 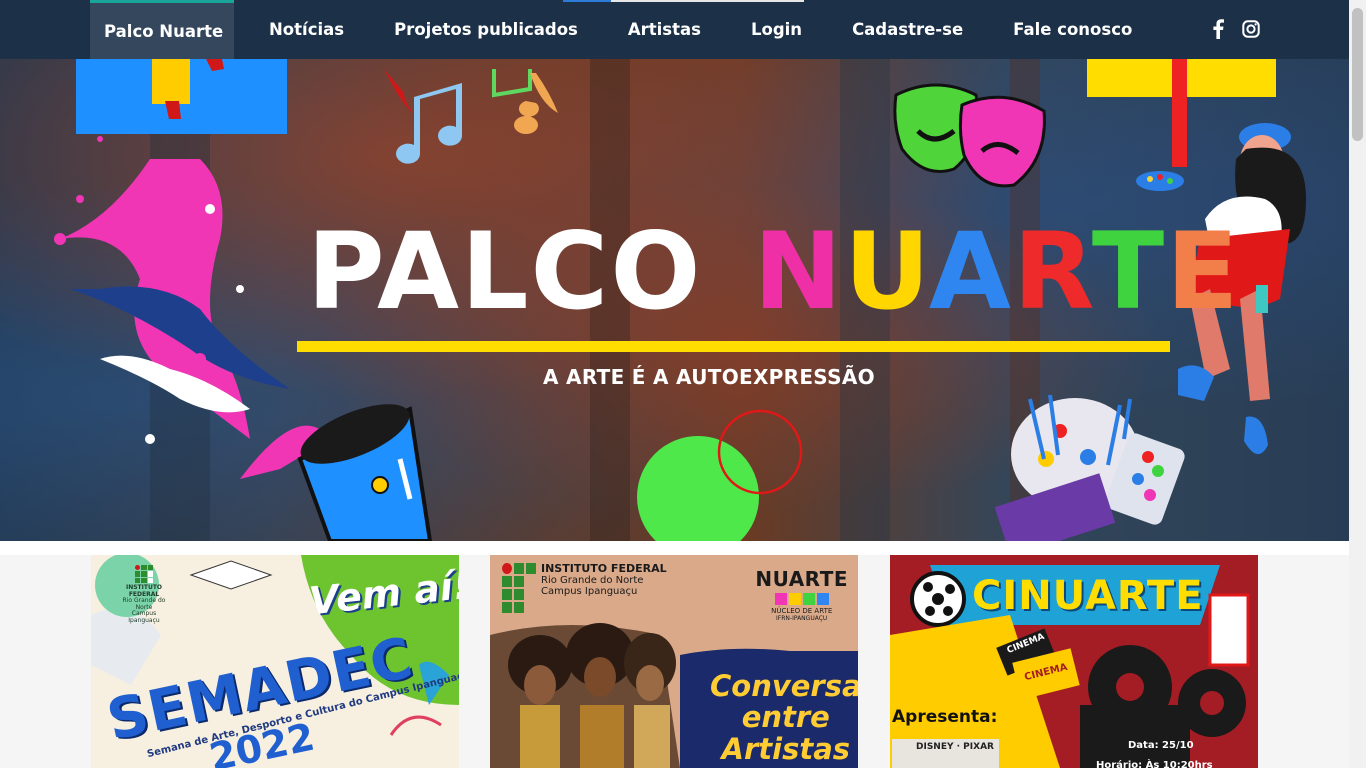 What do you see at coordinates (486, 29) in the screenshot?
I see `nav-item-projetos-publicados: Projetos publicados` at bounding box center [486, 29].